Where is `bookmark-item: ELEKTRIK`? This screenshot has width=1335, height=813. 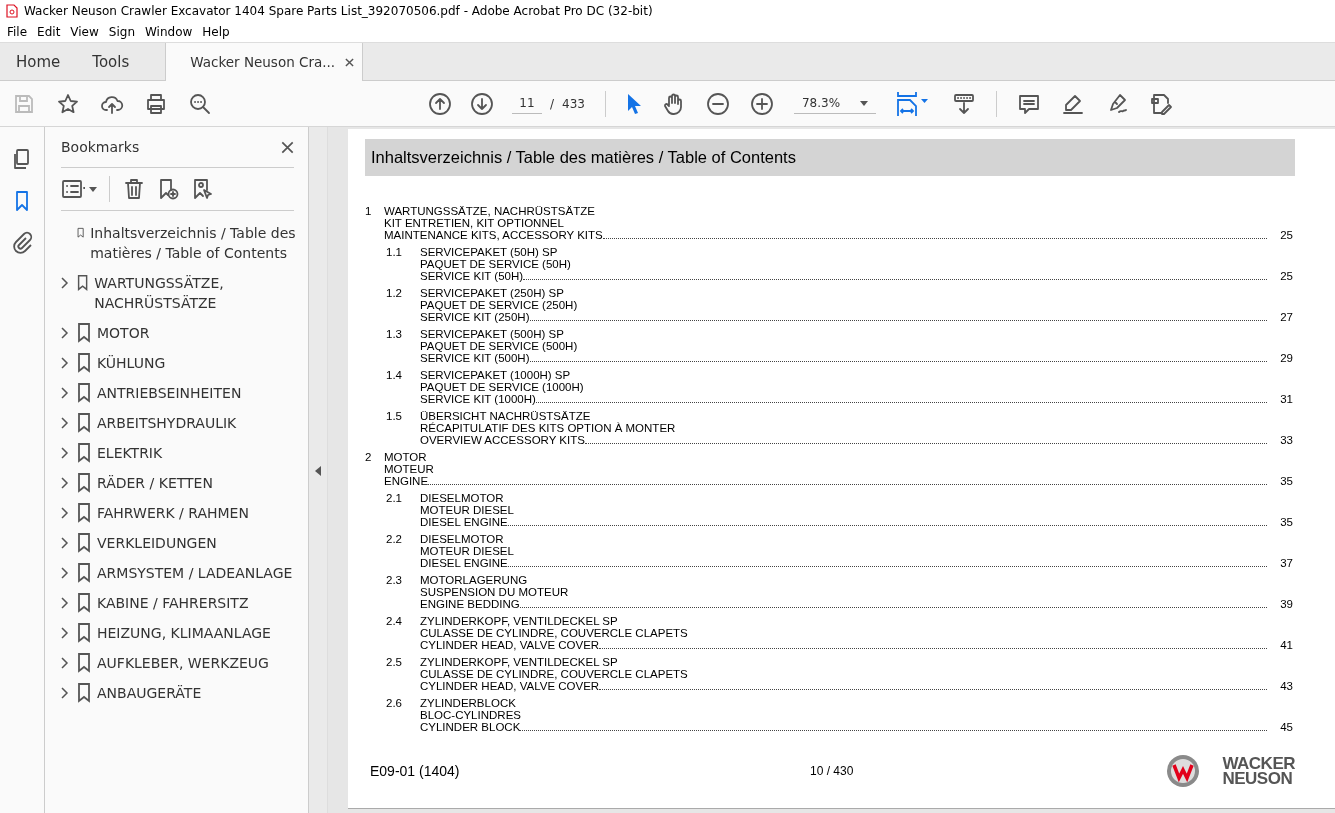
bookmark-item: ELEKTRIK is located at coordinates (130, 453).